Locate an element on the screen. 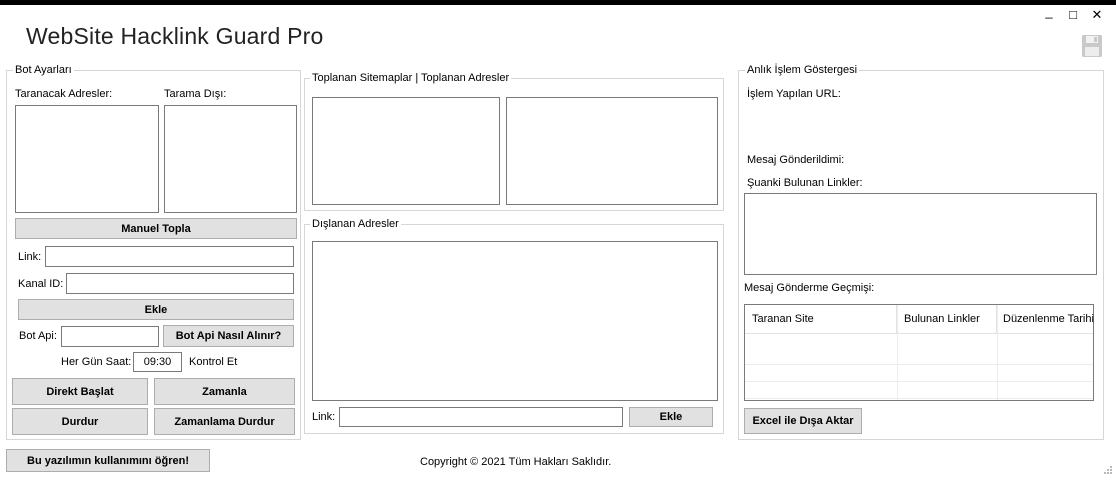 The height and width of the screenshot is (480, 1116). scan-addresses-list is located at coordinates (87, 159).